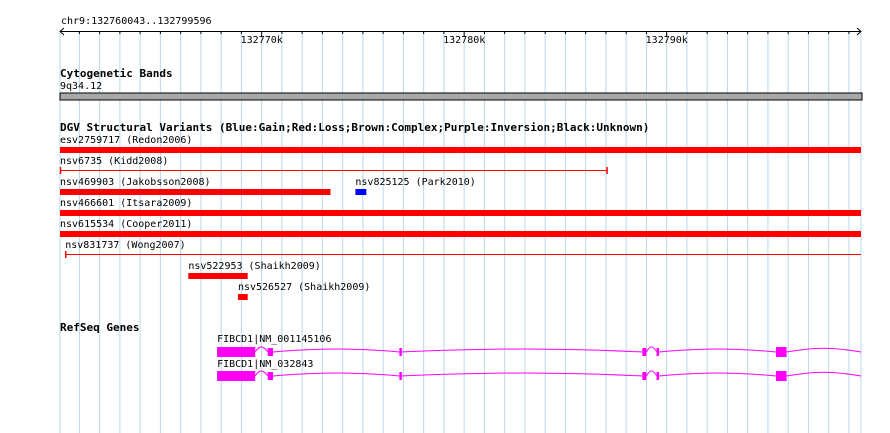 Image resolution: width=890 pixels, height=433 pixels. I want to click on refseq-track-title: RefSeq Genes, so click(100, 327).